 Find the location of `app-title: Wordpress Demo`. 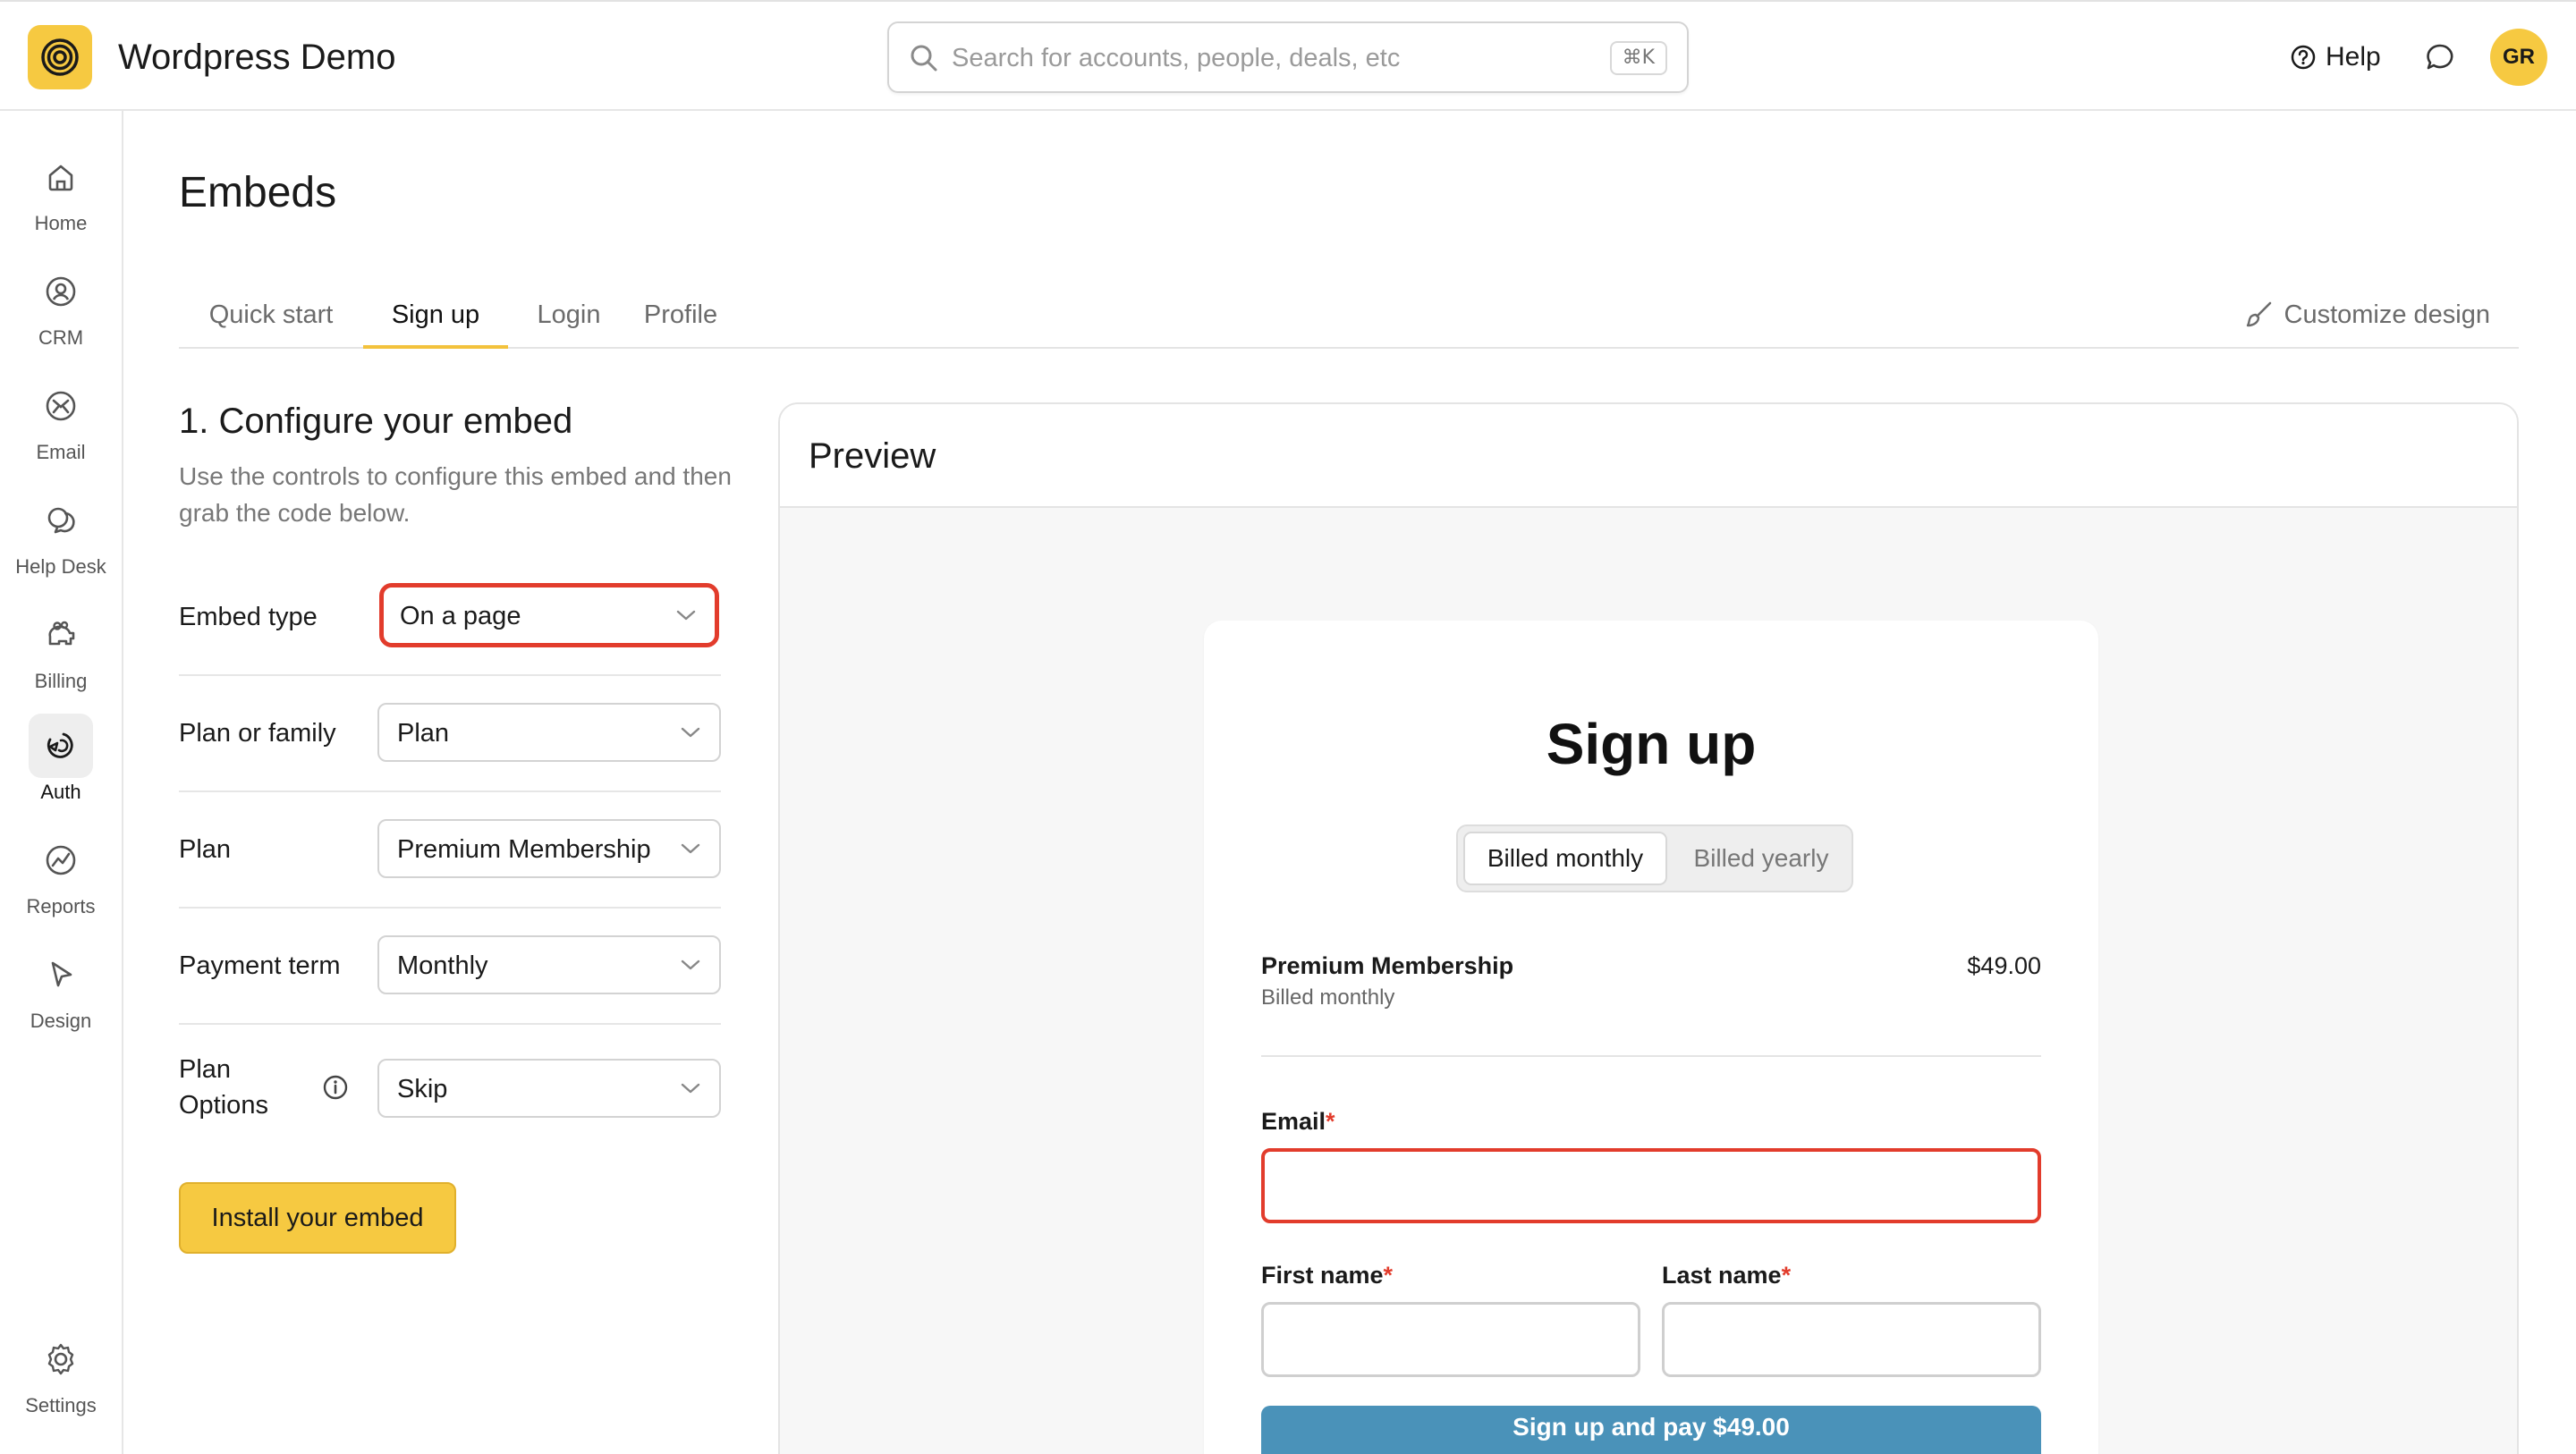

app-title: Wordpress Demo is located at coordinates (257, 58).